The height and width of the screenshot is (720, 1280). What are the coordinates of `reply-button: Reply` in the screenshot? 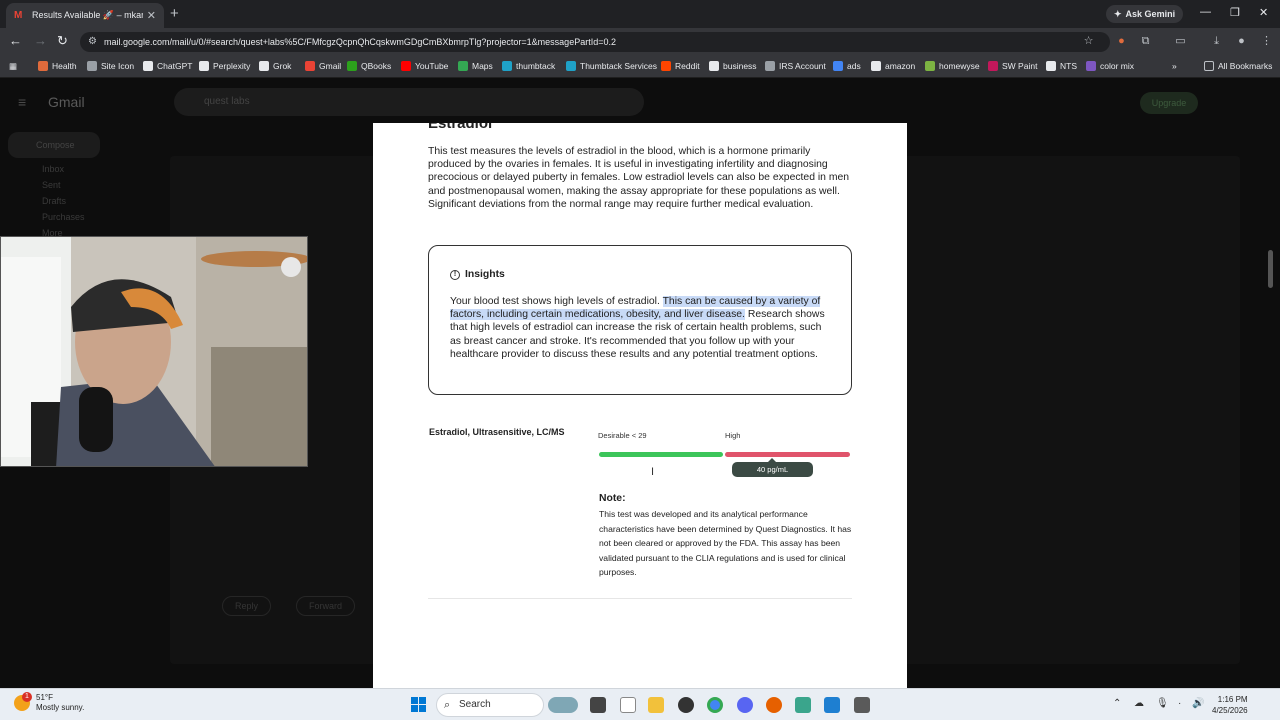 It's located at (247, 606).